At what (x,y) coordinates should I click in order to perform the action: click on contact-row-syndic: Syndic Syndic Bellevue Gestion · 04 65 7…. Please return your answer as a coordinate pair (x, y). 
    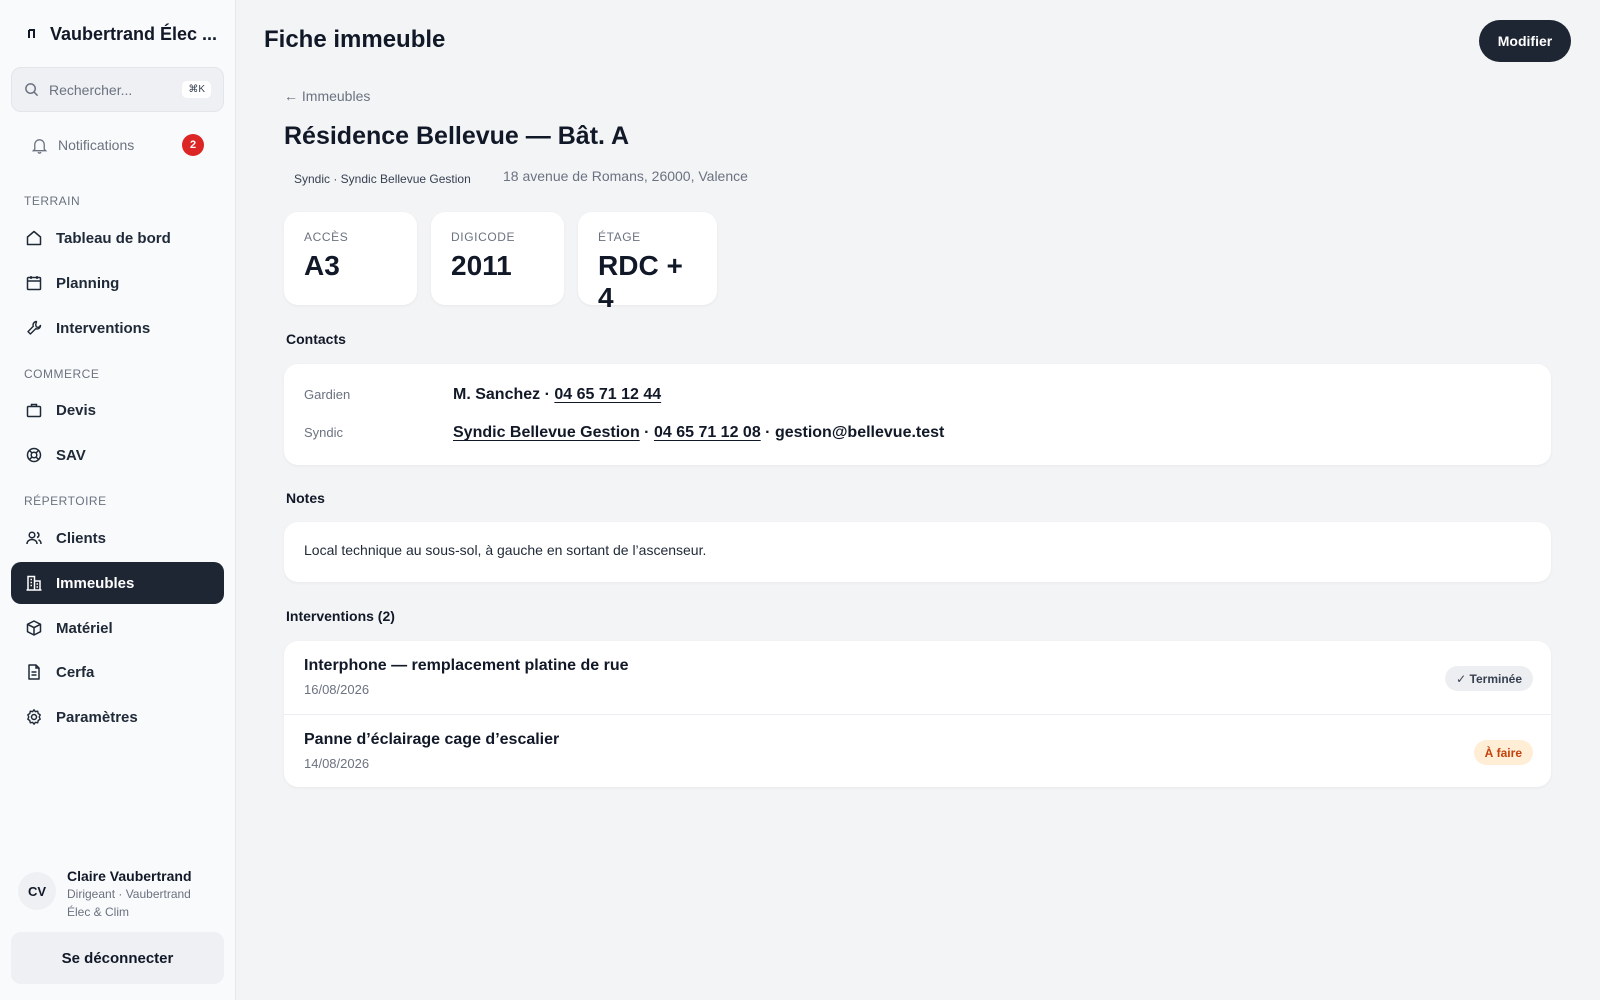
    Looking at the image, I should click on (624, 433).